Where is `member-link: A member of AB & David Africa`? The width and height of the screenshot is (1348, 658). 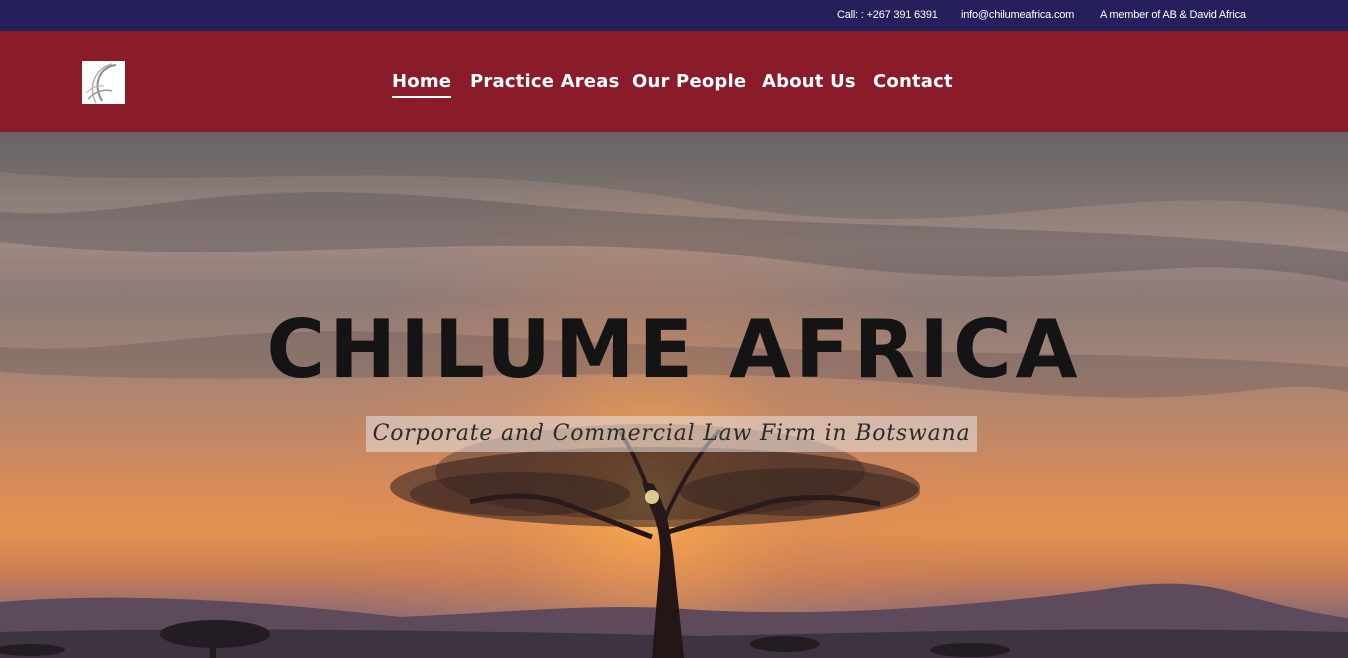
member-link: A member of AB & David Africa is located at coordinates (1173, 15).